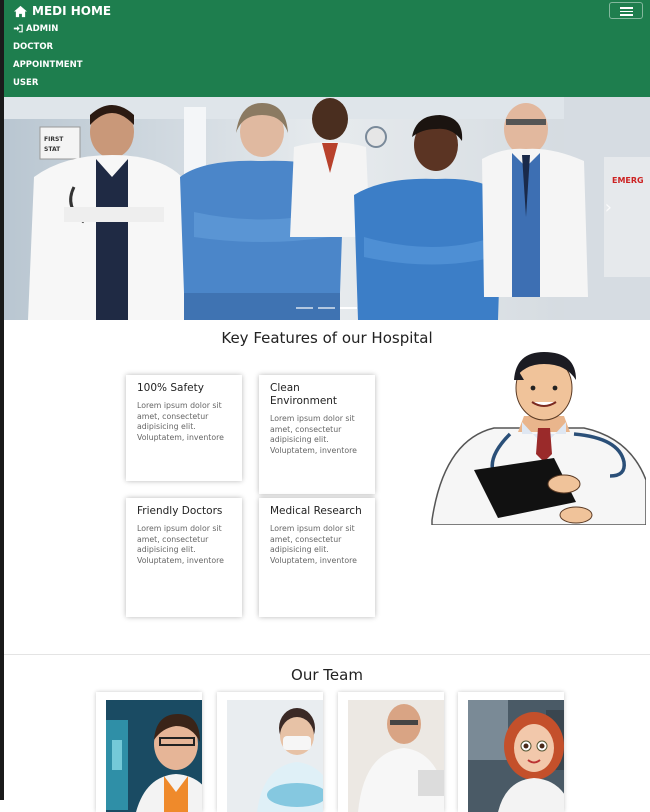  What do you see at coordinates (52, 149) in the screenshot?
I see `svg-text: STAT` at bounding box center [52, 149].